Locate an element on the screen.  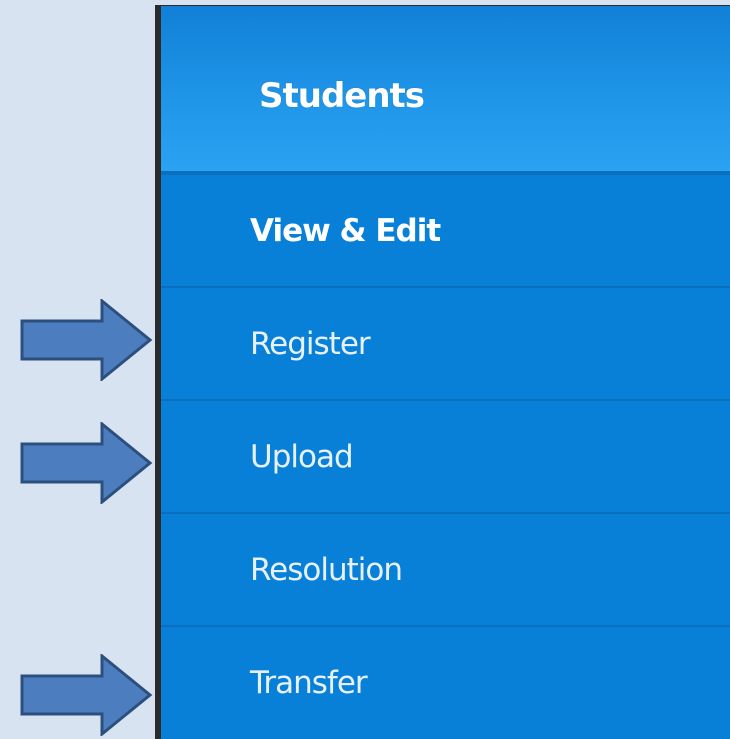
menu-item-label: Register is located at coordinates (310, 344).